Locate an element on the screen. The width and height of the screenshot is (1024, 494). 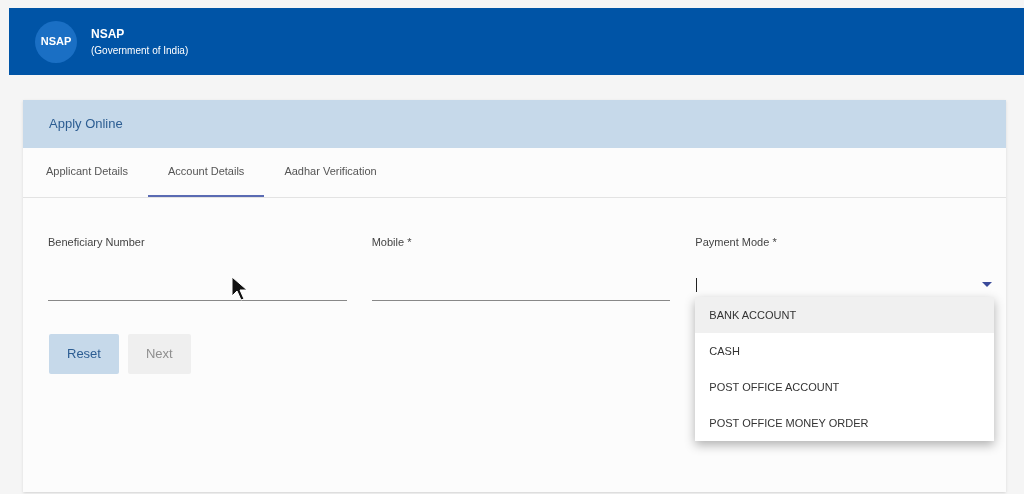
dropdown-option: POST OFFICE MONEY ORDER is located at coordinates (844, 423).